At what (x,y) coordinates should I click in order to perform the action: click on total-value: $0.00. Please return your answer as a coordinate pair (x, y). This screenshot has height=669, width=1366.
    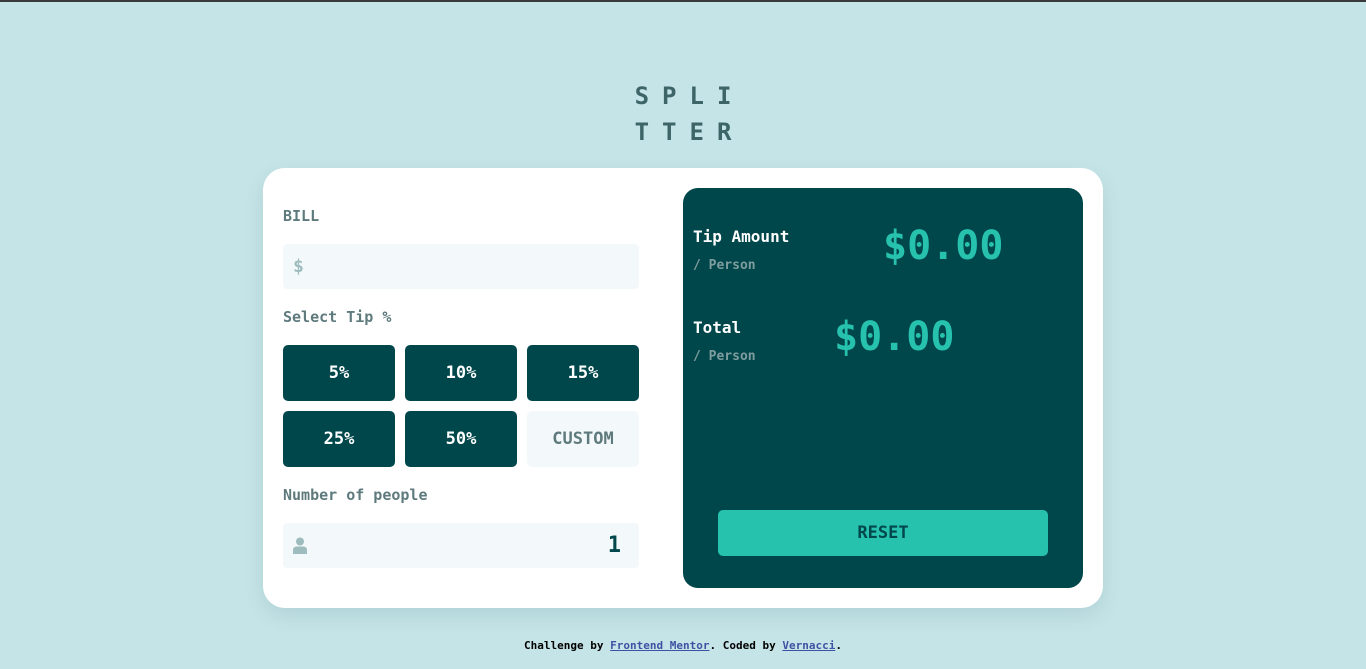
    Looking at the image, I should click on (894, 337).